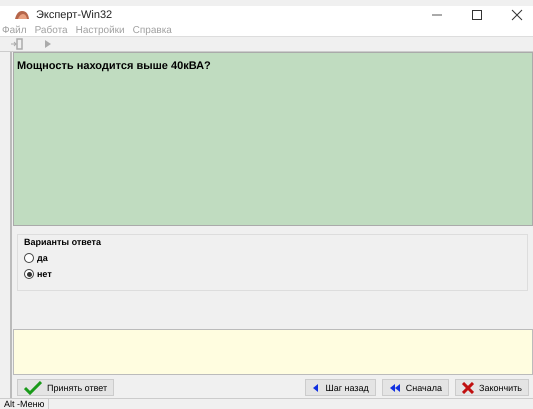 Image resolution: width=533 pixels, height=409 pixels. I want to click on option-label: да, so click(42, 258).